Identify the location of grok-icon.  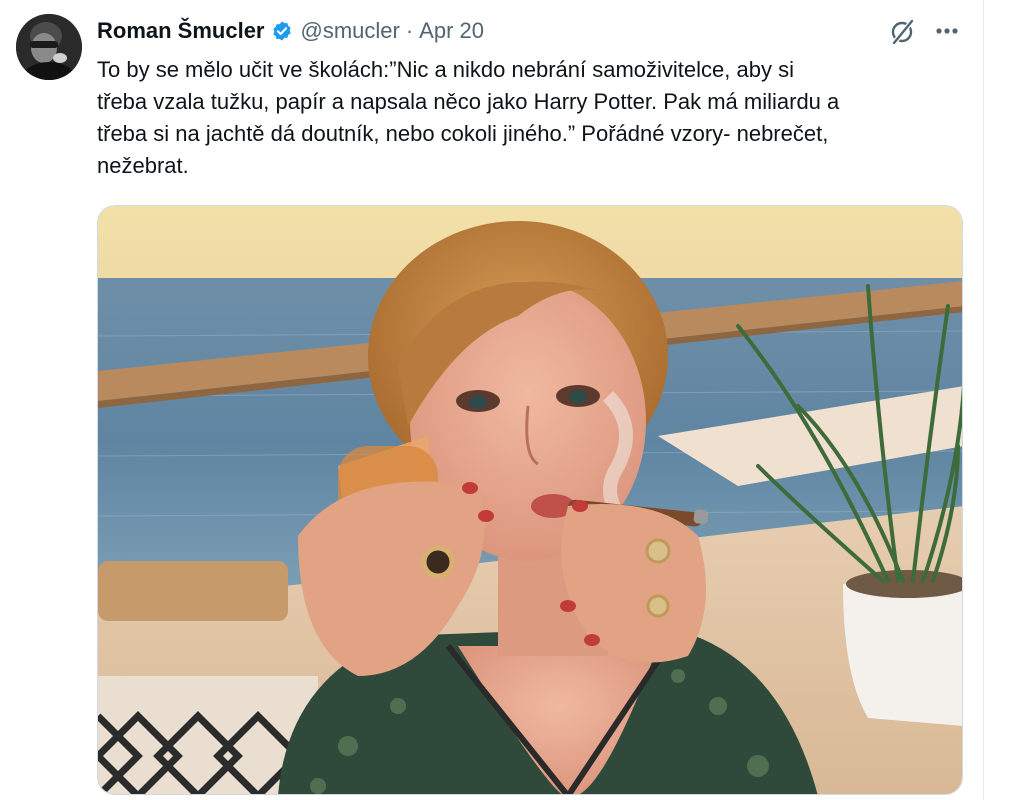
(902, 32).